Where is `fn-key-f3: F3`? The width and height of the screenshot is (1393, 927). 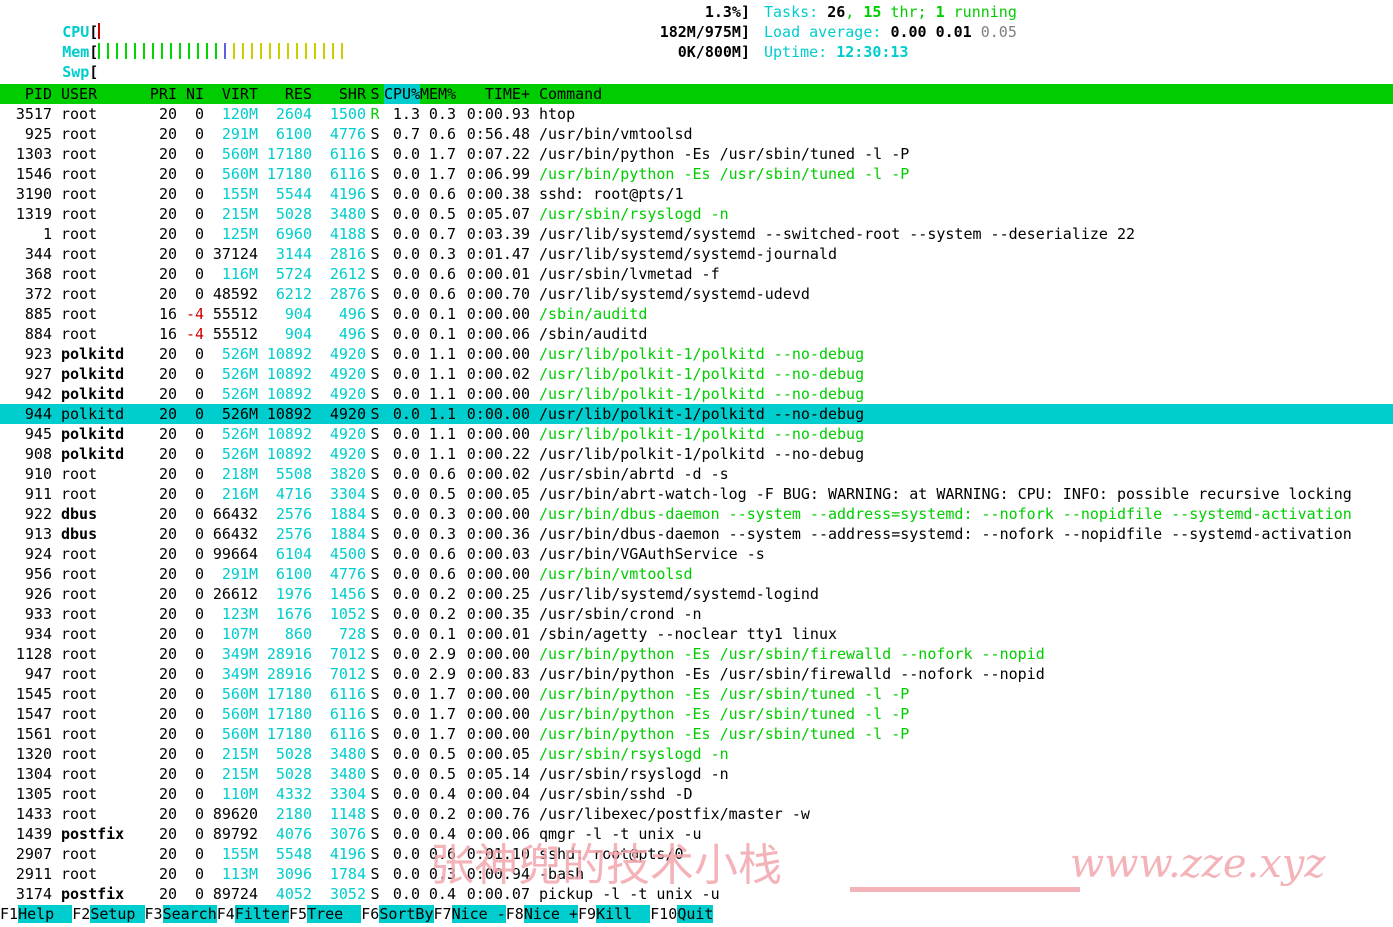 fn-key-f3: F3 is located at coordinates (153, 914).